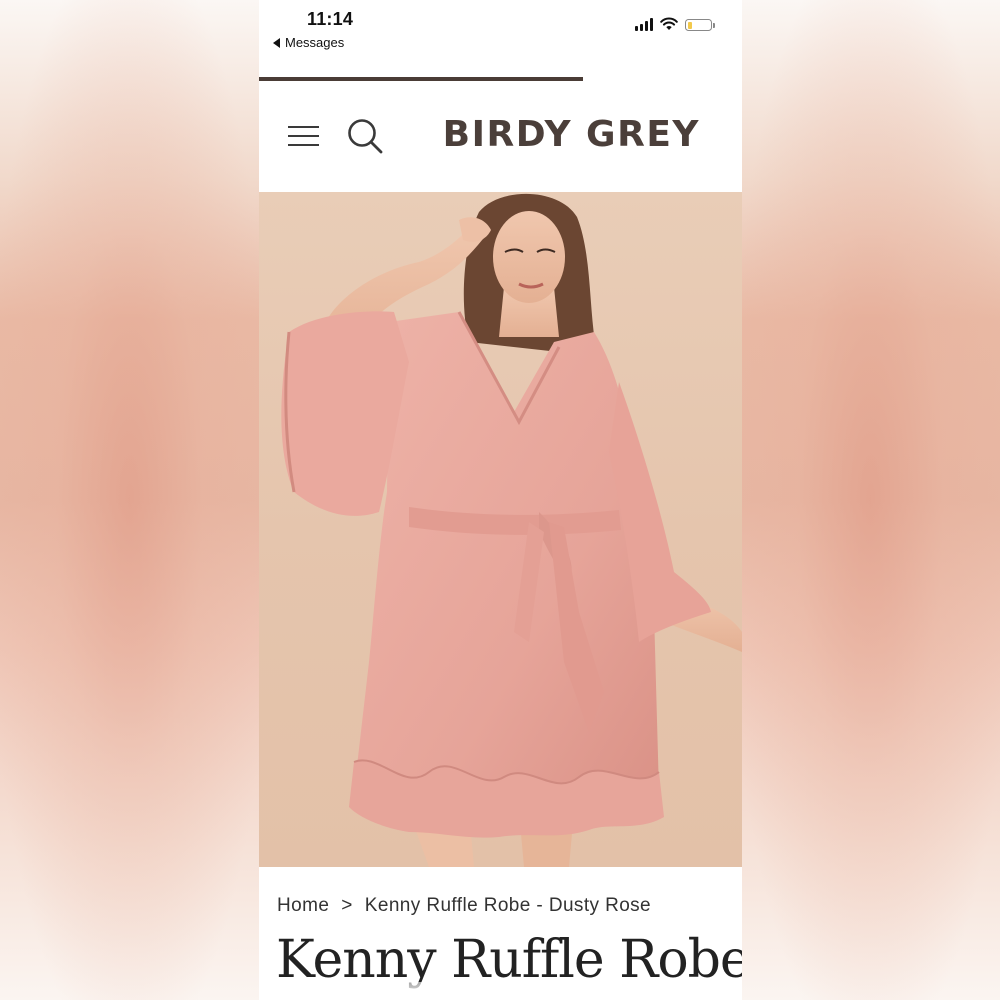 The image size is (1000, 1000). Describe the element at coordinates (315, 42) in the screenshot. I see `back-label: Messages` at that location.